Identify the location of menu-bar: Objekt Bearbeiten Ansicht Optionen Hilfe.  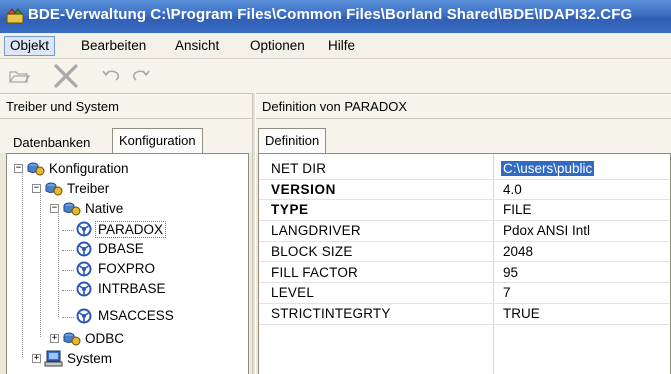
(335, 46).